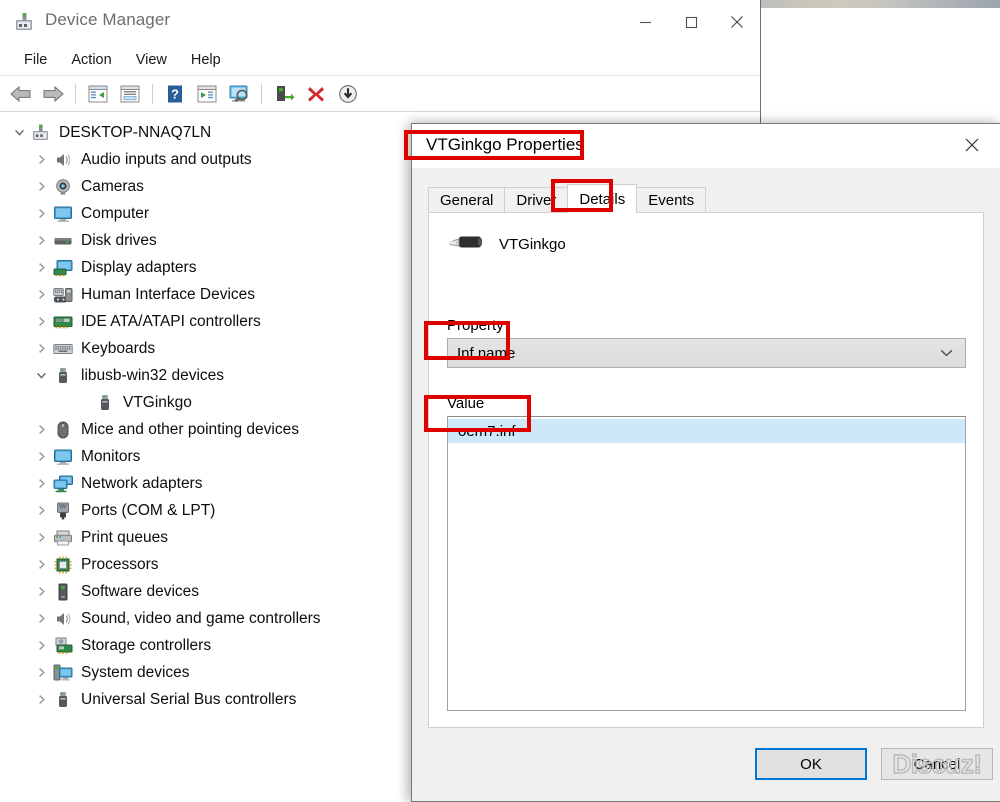  Describe the element at coordinates (348, 94) in the screenshot. I see `add-legacy-hardware-button` at that location.